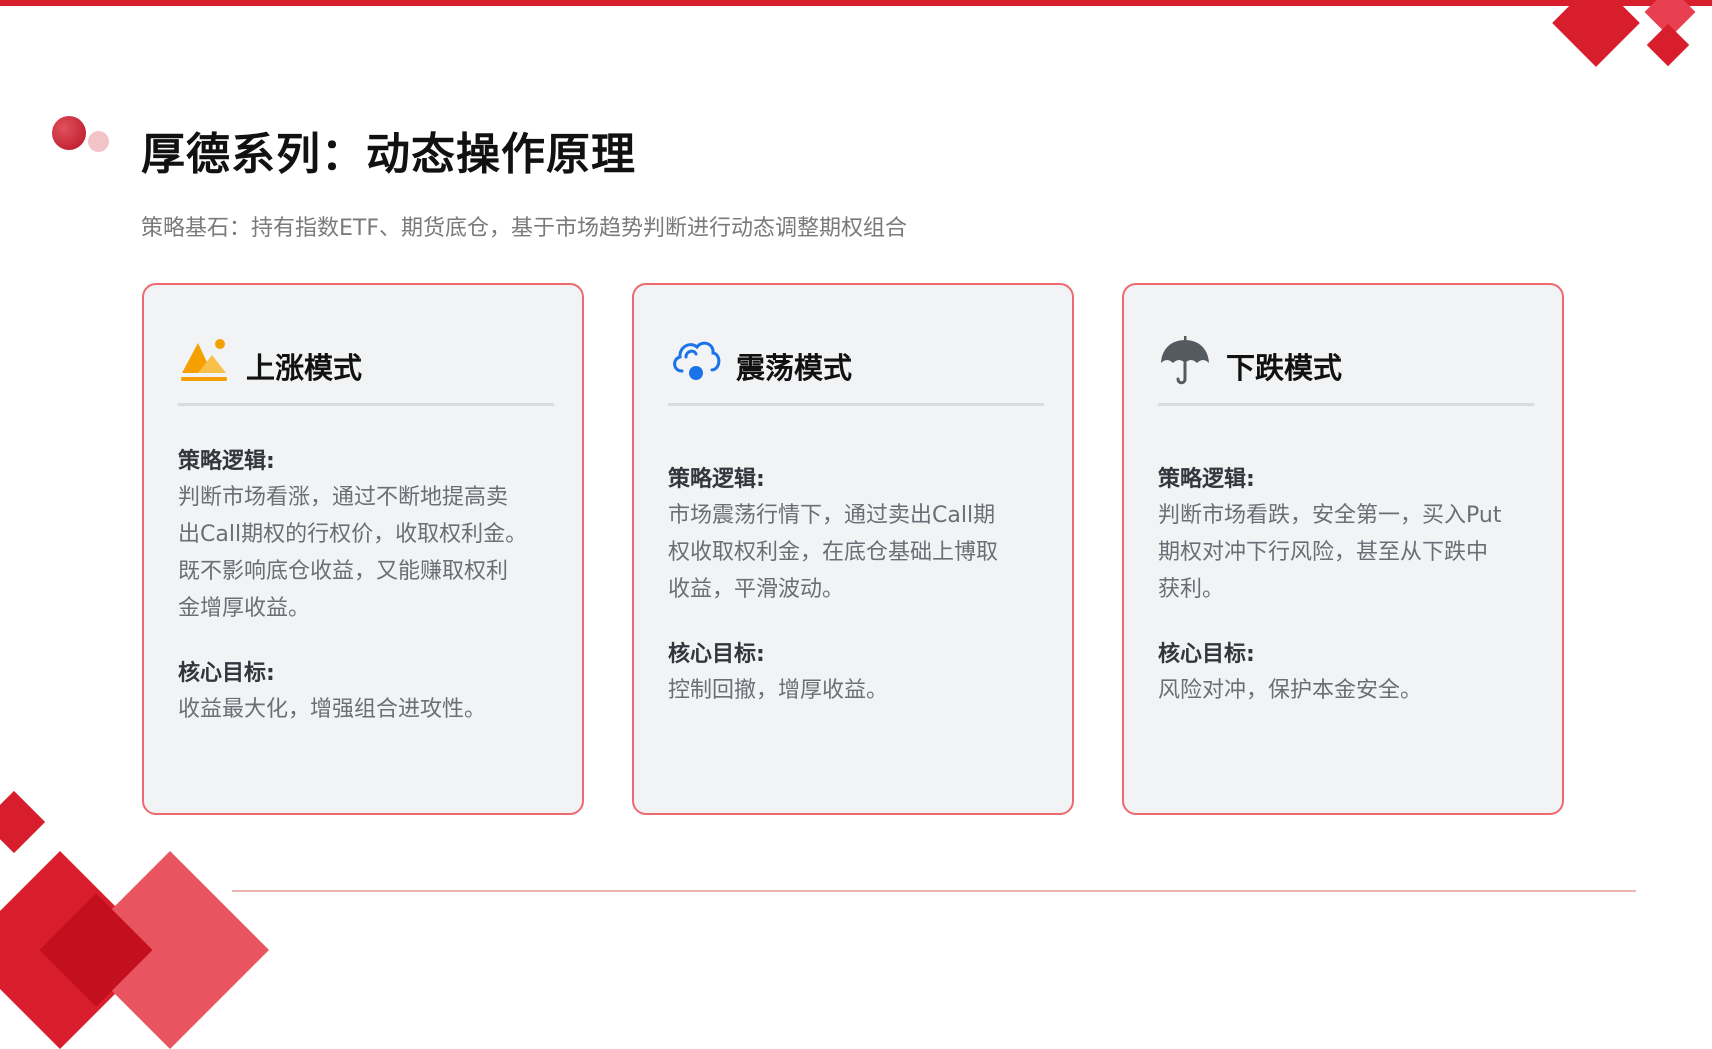  Describe the element at coordinates (98, 141) in the screenshot. I see `title-dot-small` at that location.